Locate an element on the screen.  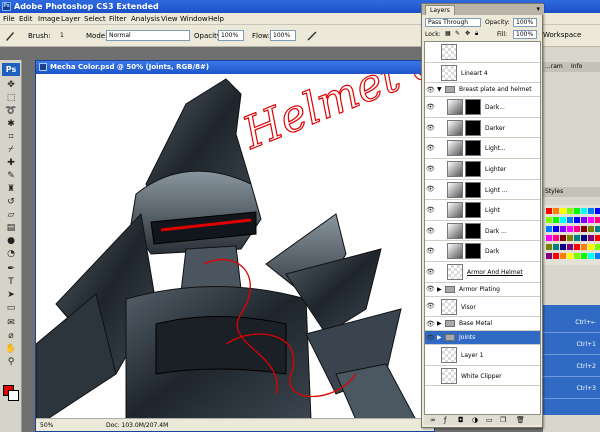
lock-position-icon: ✥ is located at coordinates (467, 33).